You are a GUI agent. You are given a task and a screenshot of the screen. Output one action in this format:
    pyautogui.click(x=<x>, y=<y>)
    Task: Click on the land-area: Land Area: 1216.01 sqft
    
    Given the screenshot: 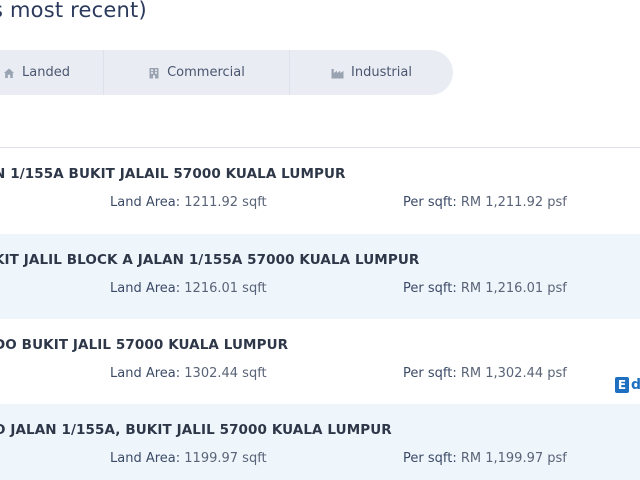 What is the action you would take?
    pyautogui.click(x=188, y=288)
    